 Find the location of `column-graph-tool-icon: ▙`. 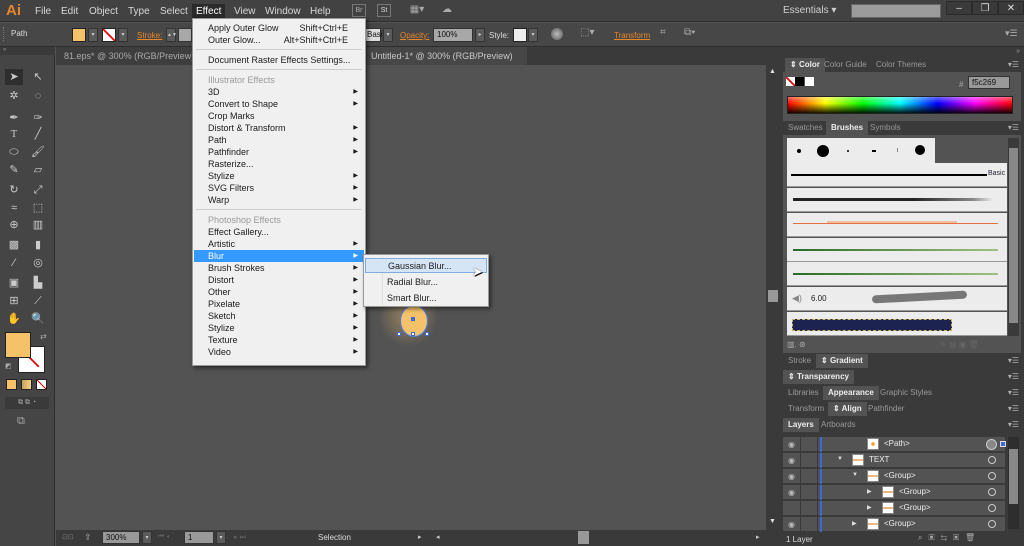

column-graph-tool-icon: ▙ is located at coordinates (38, 283).